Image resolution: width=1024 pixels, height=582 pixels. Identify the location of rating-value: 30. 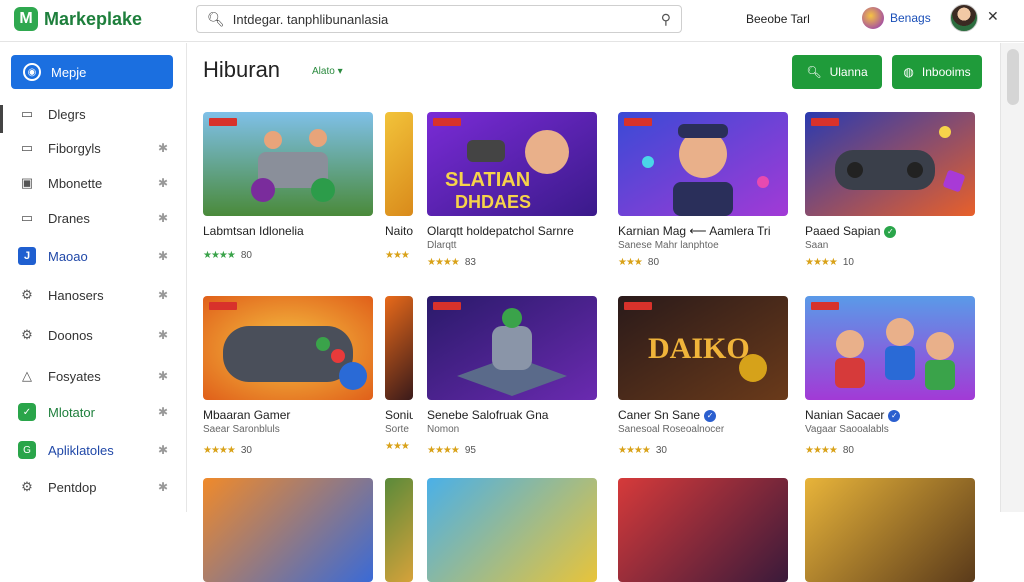
(246, 450).